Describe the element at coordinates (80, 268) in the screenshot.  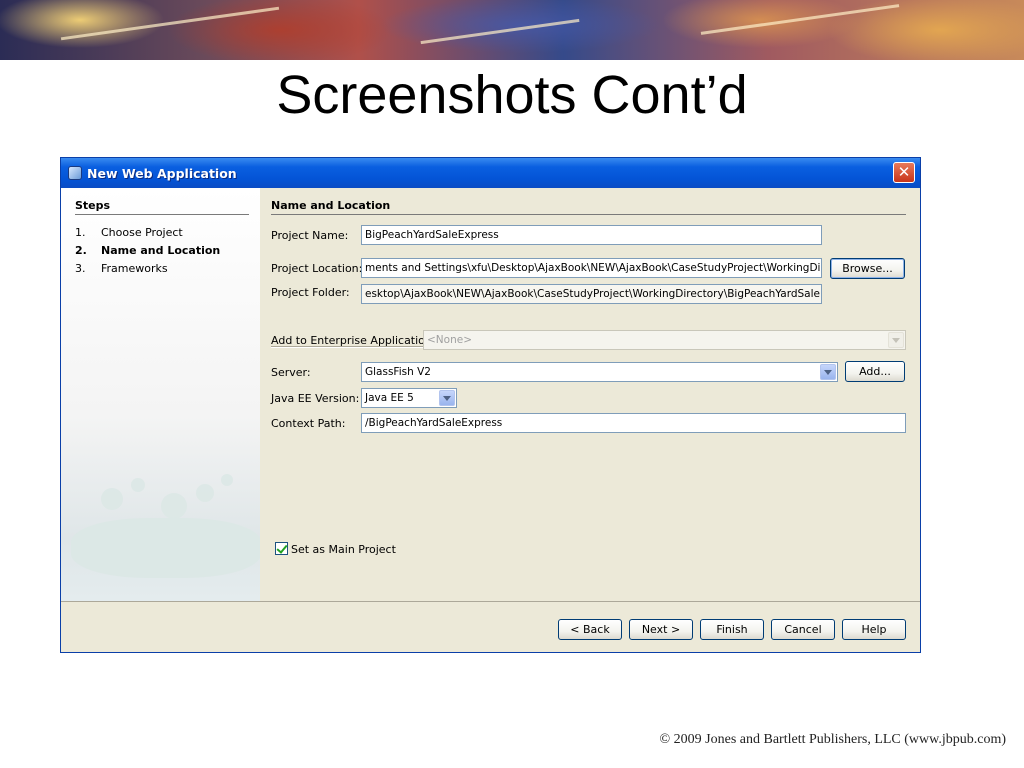
I see `step-number: 3.` at that location.